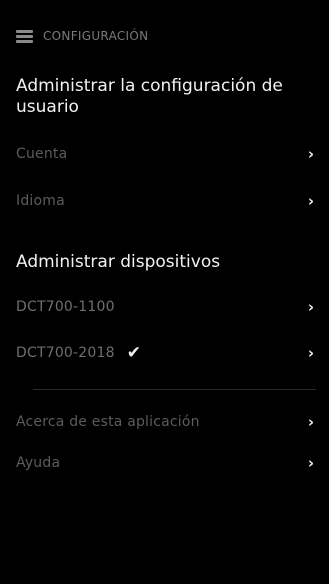 The image size is (329, 584). What do you see at coordinates (174, 389) in the screenshot?
I see `divider` at bounding box center [174, 389].